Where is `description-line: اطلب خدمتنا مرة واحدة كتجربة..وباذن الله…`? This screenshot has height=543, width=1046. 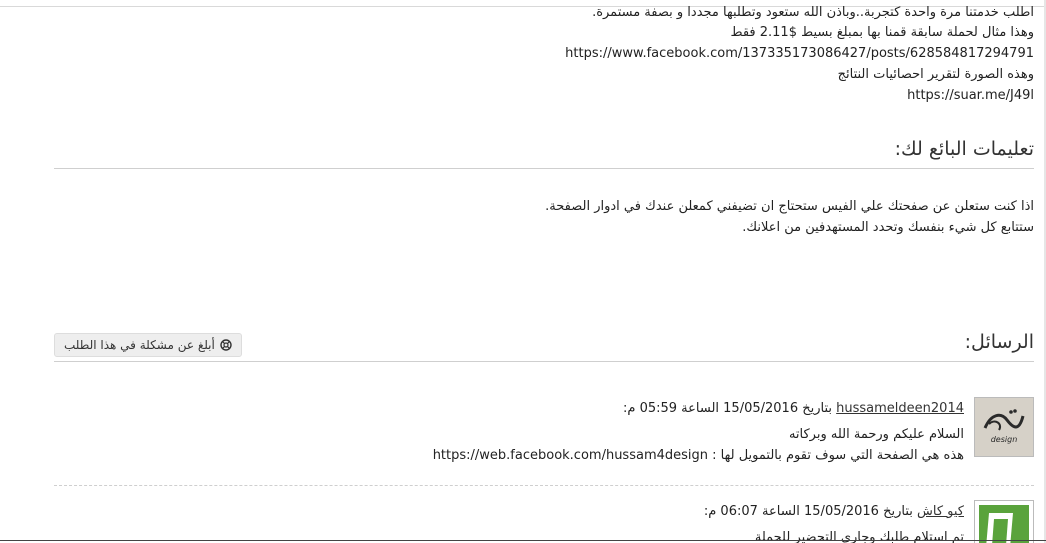
description-line: اطلب خدمتنا مرة واحدة كتجربة..وباذن الله… is located at coordinates (813, 12).